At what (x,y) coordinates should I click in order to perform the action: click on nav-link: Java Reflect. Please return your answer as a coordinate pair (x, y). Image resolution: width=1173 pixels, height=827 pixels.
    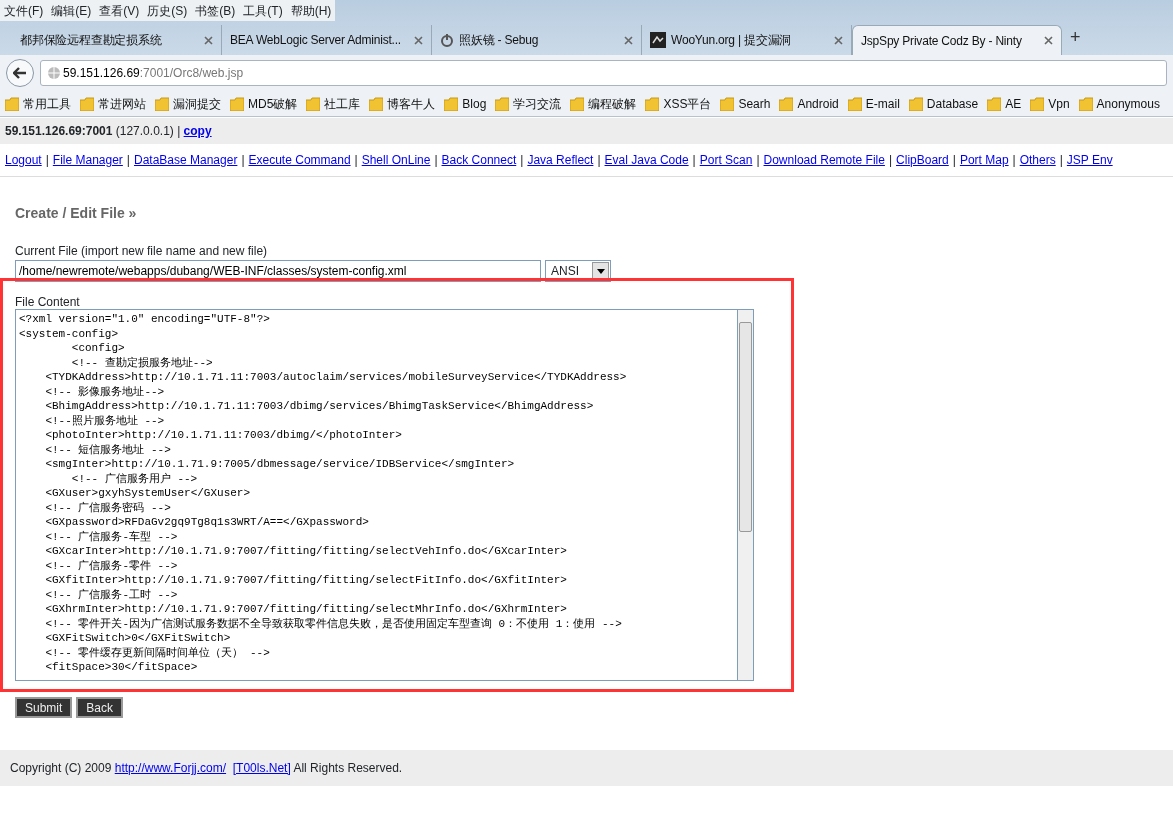
    Looking at the image, I should click on (560, 160).